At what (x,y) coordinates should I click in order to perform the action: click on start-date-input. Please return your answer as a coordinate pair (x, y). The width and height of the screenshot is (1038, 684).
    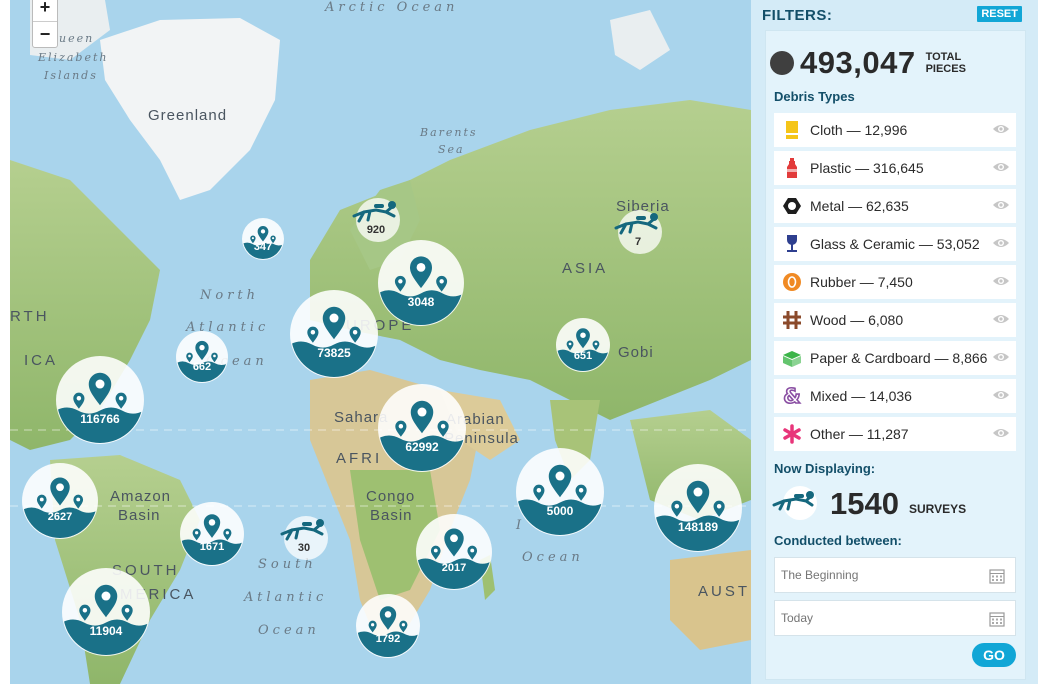
    Looking at the image, I should click on (876, 575).